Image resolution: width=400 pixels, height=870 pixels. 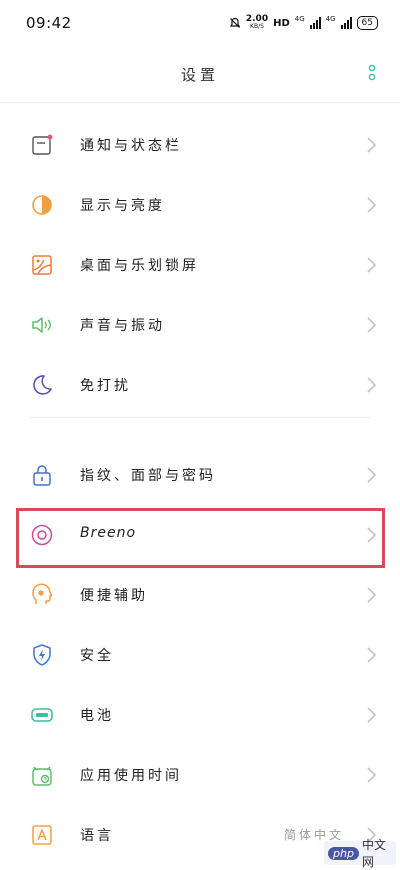 What do you see at coordinates (42, 655) in the screenshot?
I see `shield-icon` at bounding box center [42, 655].